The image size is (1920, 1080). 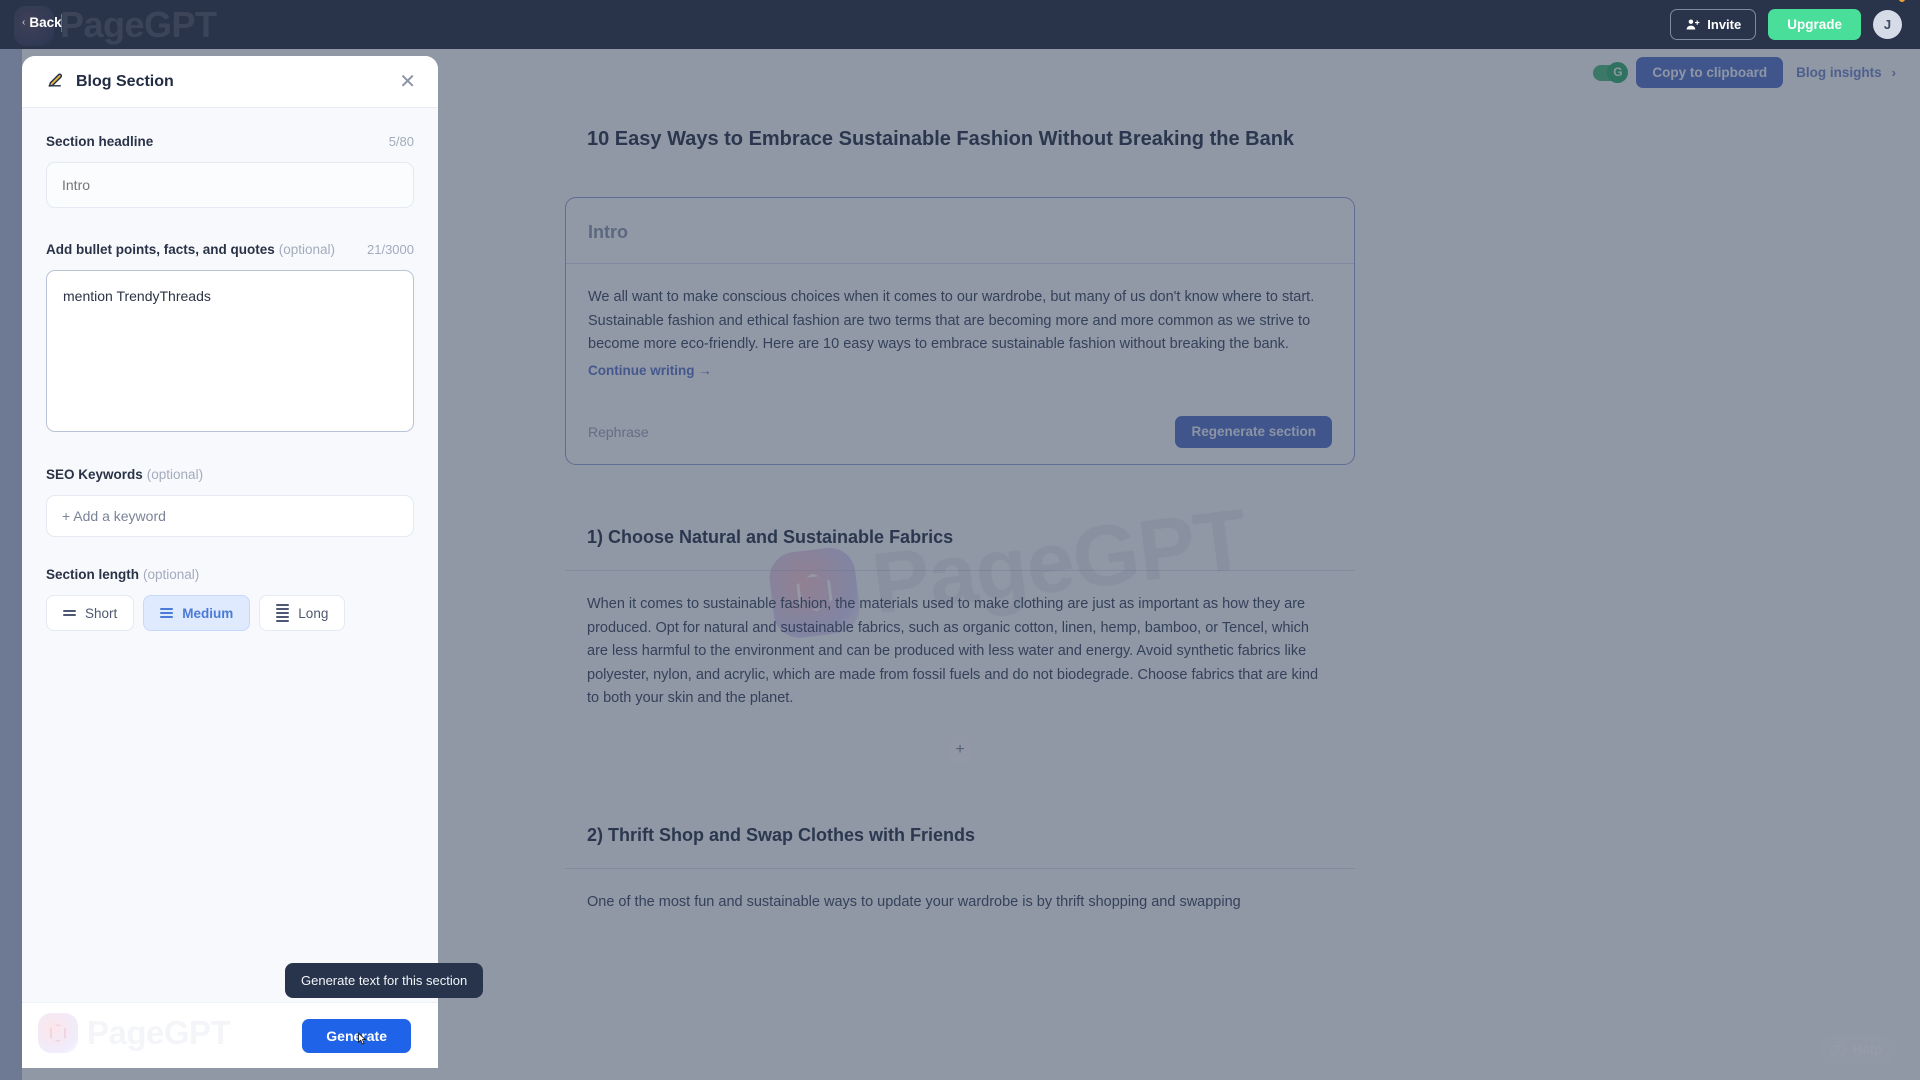 What do you see at coordinates (1693, 24) in the screenshot?
I see `add-user-icon` at bounding box center [1693, 24].